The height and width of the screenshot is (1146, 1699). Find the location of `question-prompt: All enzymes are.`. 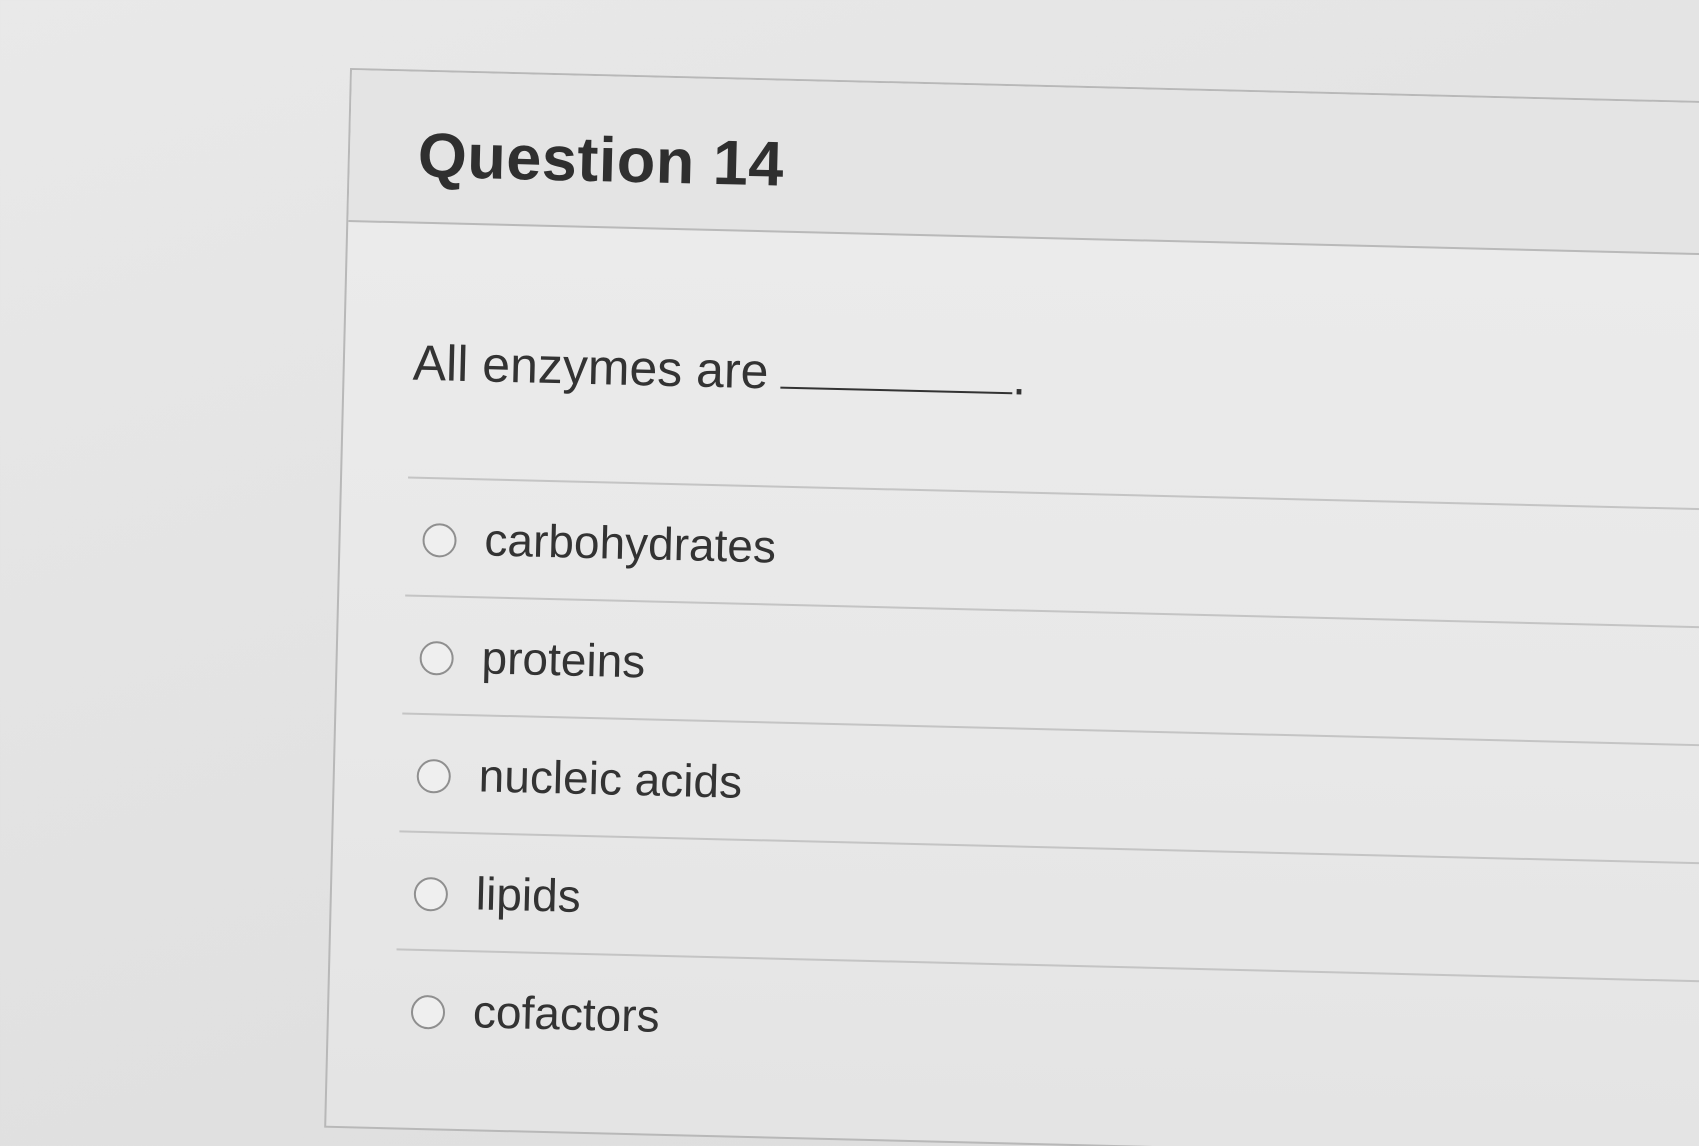

question-prompt: All enzymes are. is located at coordinates (719, 370).